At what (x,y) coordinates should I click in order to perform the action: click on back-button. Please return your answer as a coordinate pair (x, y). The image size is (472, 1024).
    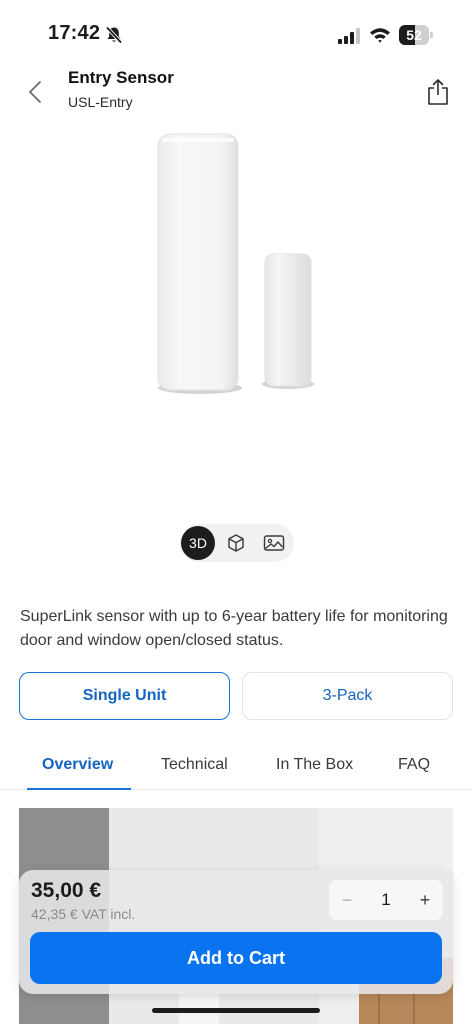
    Looking at the image, I should click on (35, 92).